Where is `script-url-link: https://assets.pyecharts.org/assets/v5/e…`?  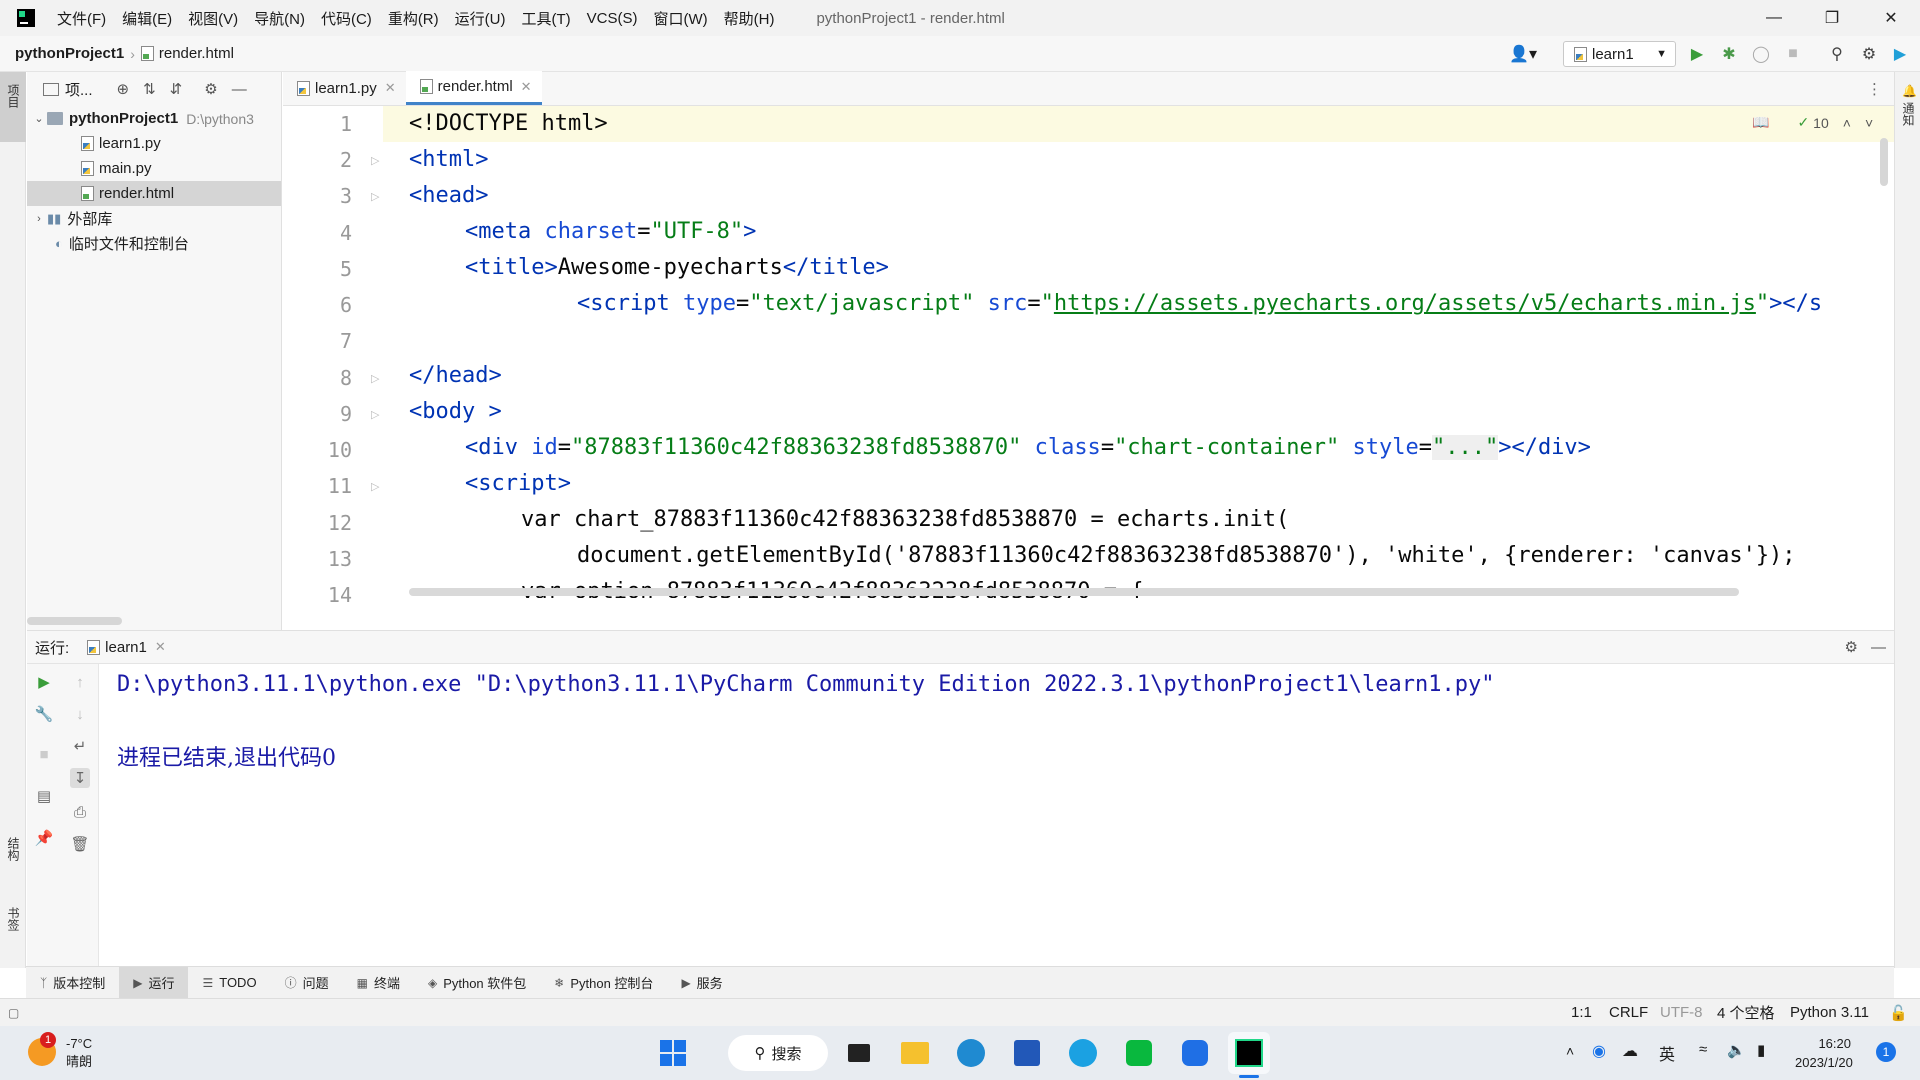
script-url-link: https://assets.pyecharts.org/assets/v5/e… is located at coordinates (1405, 303).